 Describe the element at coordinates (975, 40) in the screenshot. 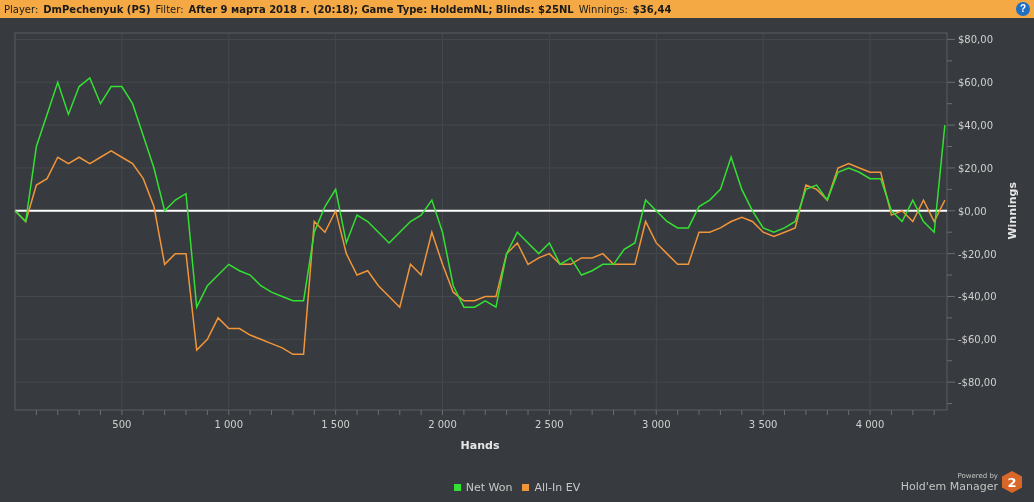

I see `y-tick-label: $80,00` at that location.